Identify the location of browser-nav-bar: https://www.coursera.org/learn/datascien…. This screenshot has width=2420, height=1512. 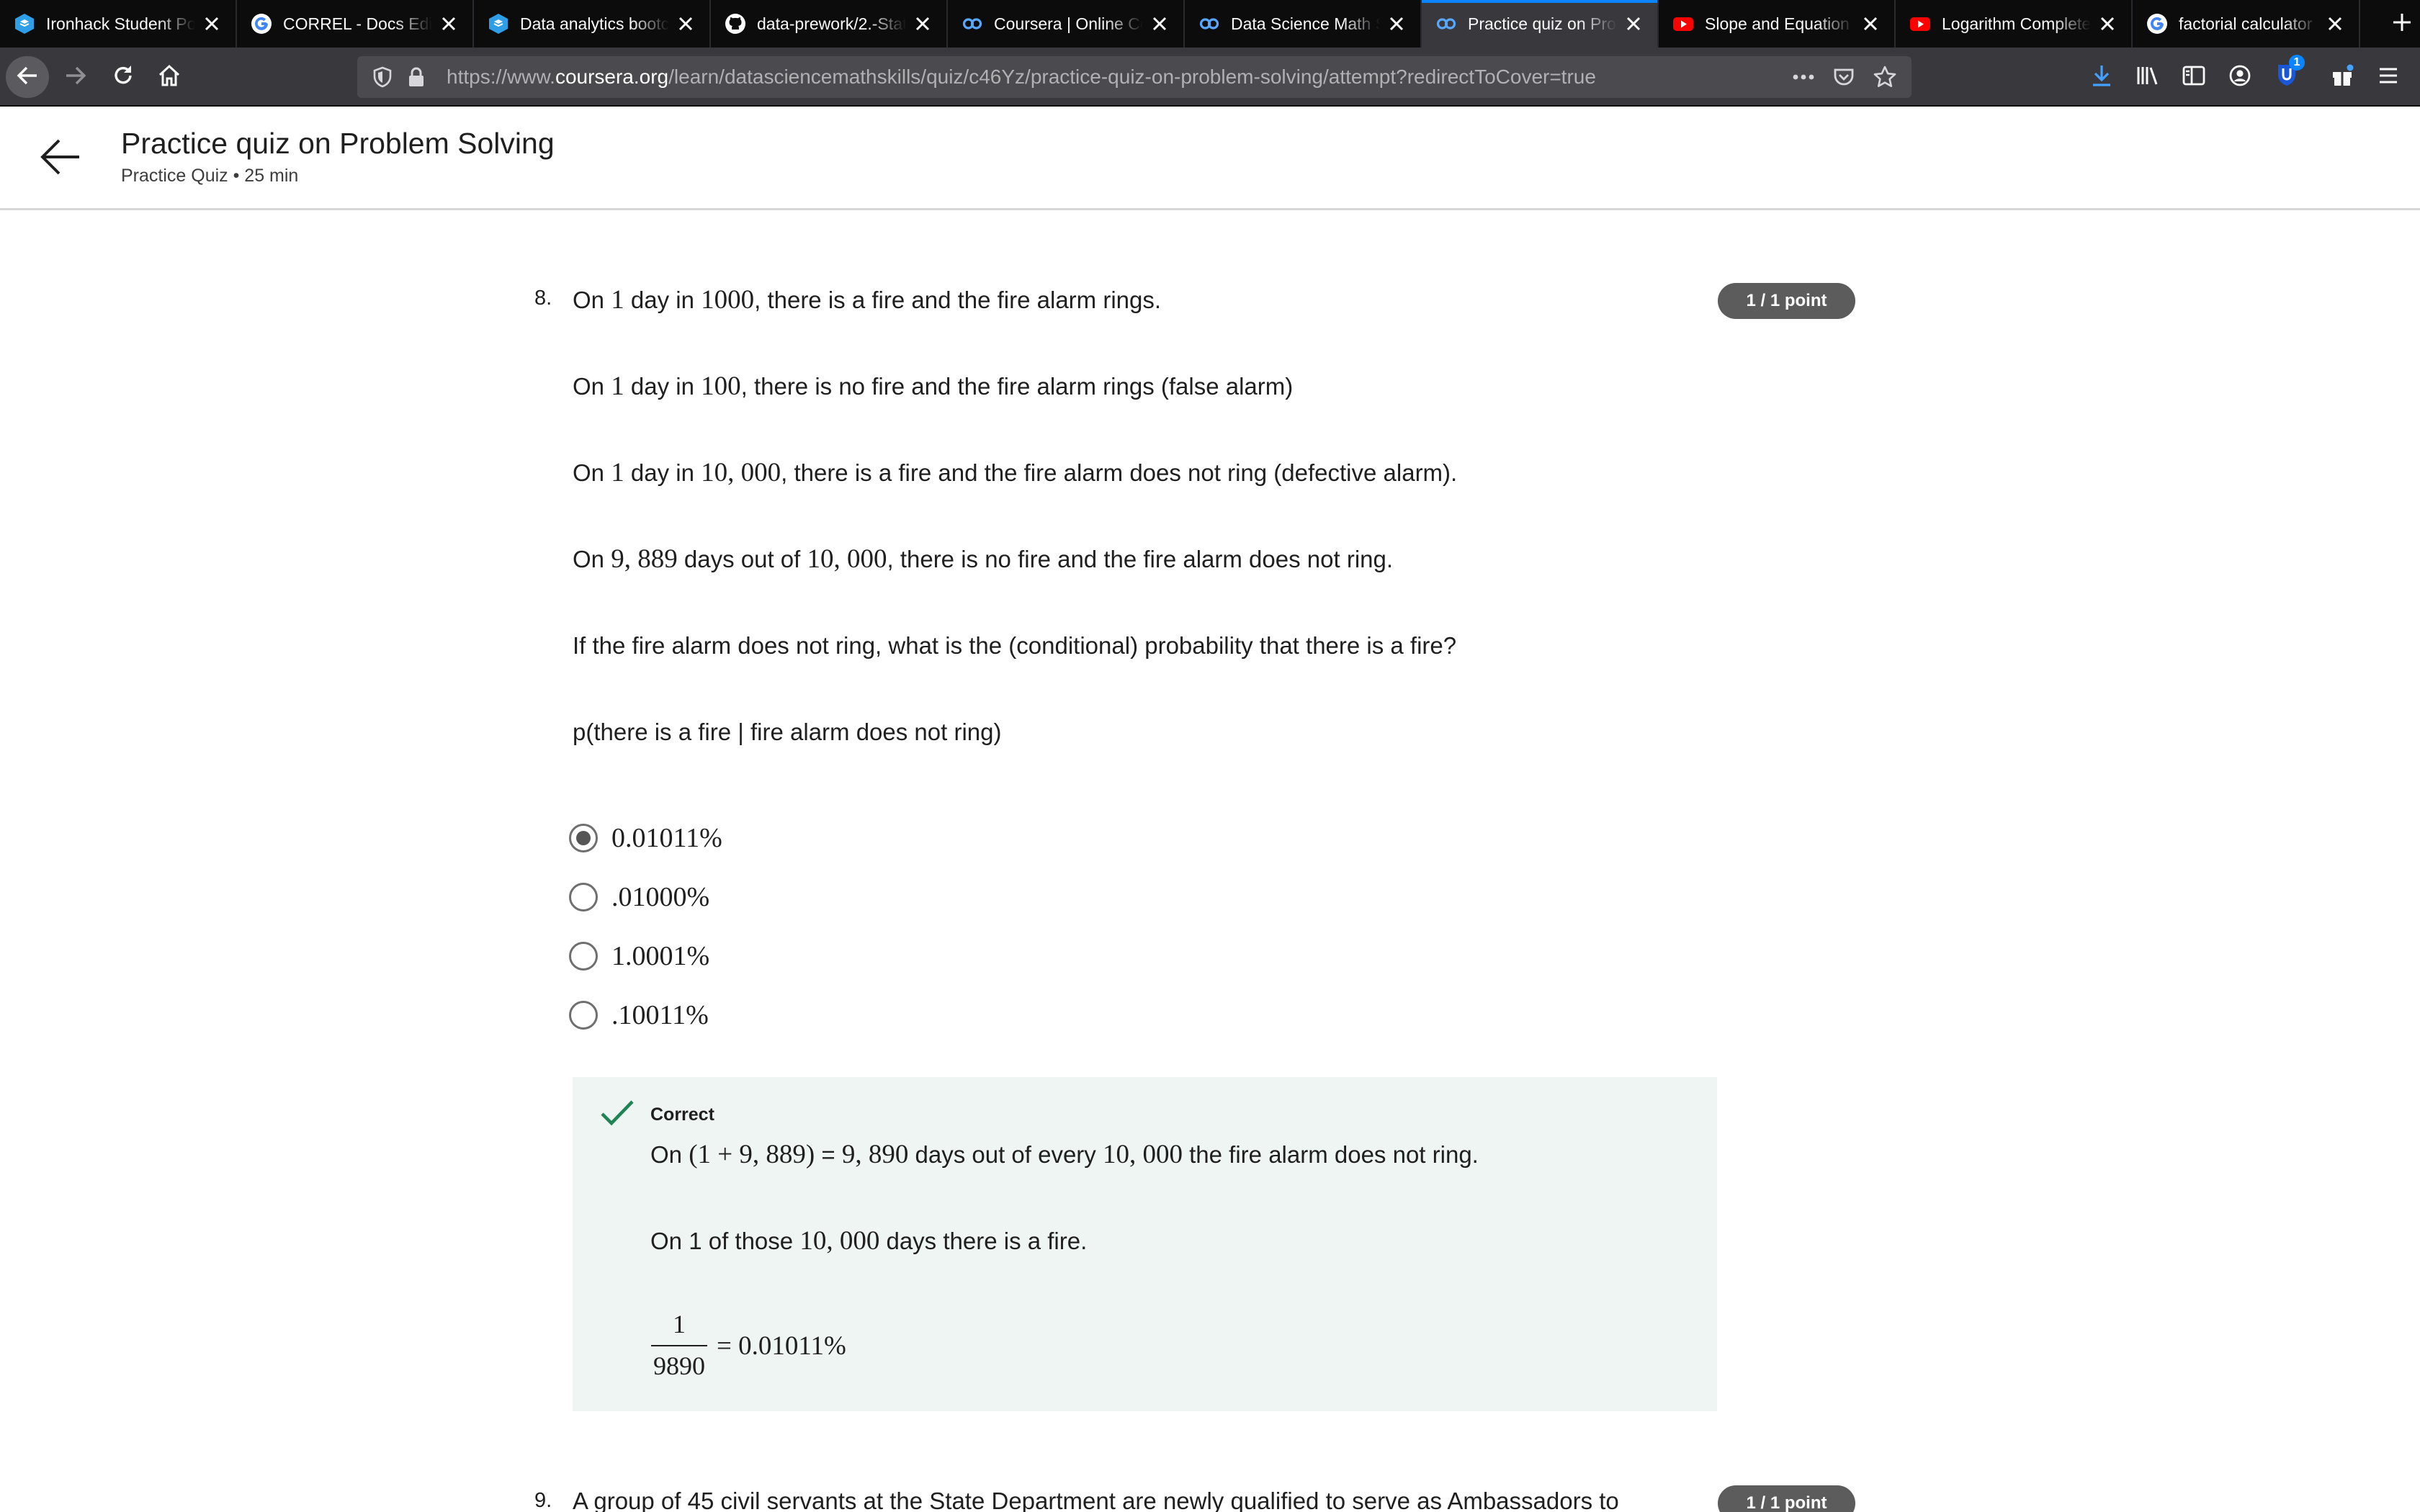
(1210, 77).